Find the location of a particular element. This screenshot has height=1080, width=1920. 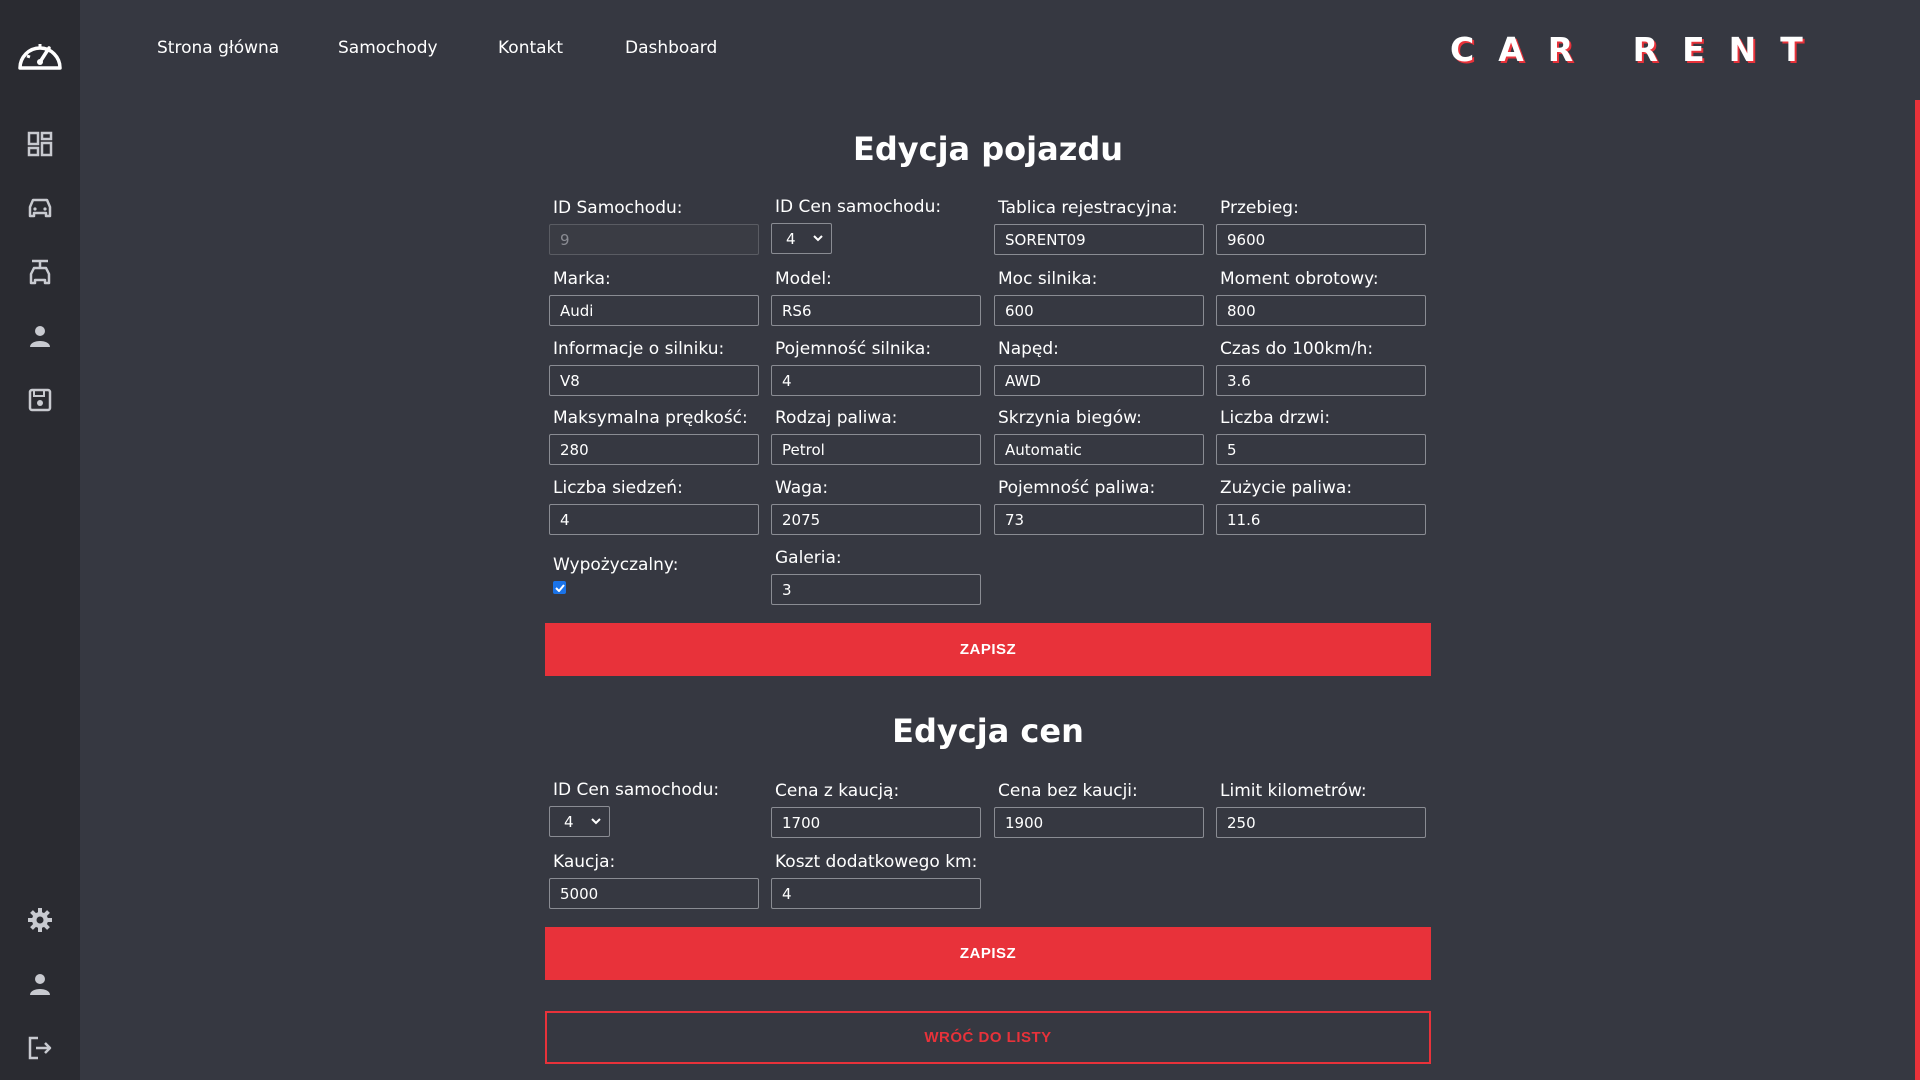

field-km-limit: Limit kilometrów: is located at coordinates (1322, 809).